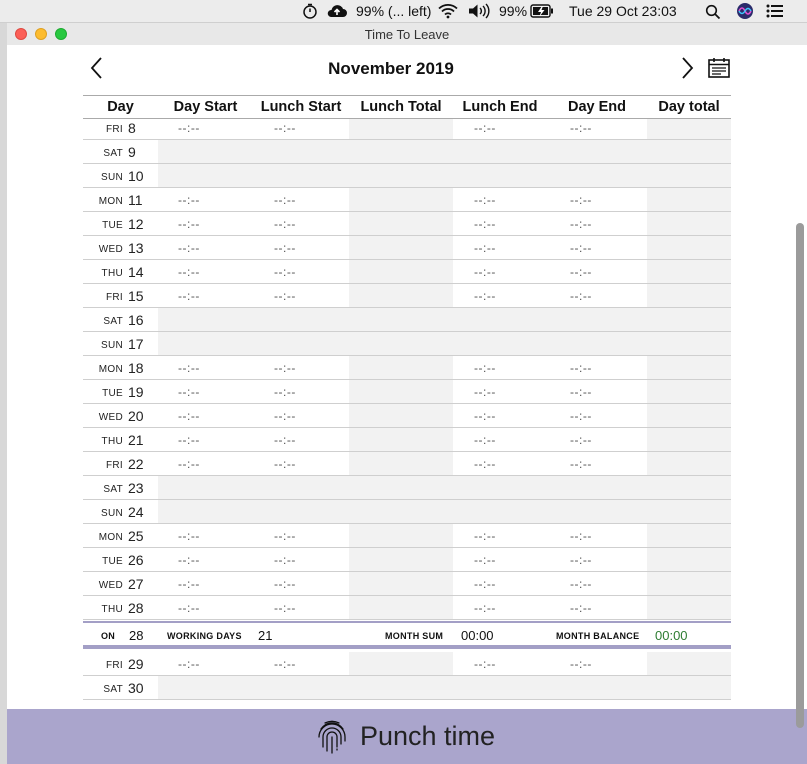 The height and width of the screenshot is (764, 807). What do you see at coordinates (623, 11) in the screenshot?
I see `menubar-datetime: Tue 29 Oct 23:03` at bounding box center [623, 11].